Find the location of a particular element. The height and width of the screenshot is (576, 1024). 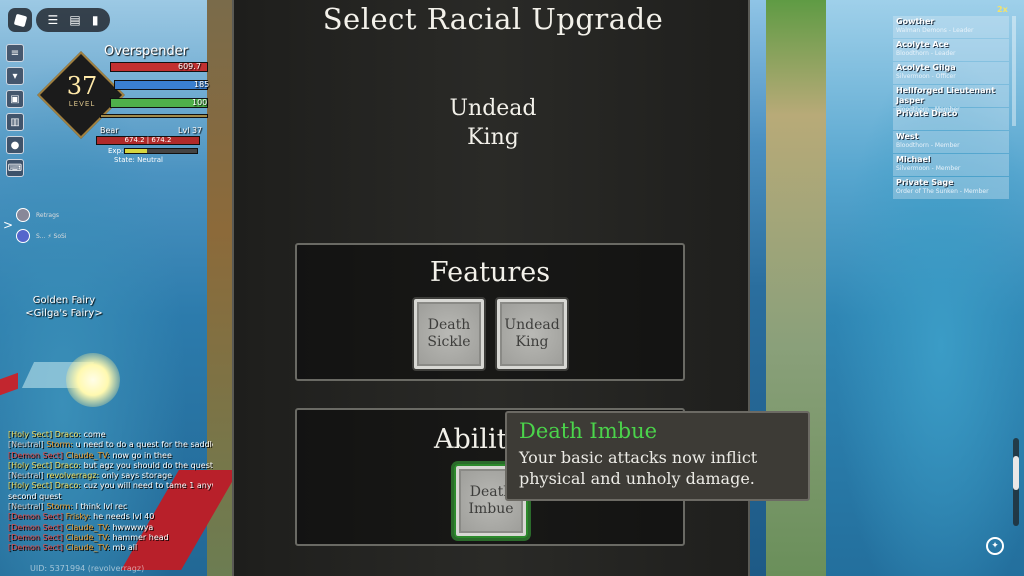

player-list-item: Private Draco is located at coordinates (951, 119).